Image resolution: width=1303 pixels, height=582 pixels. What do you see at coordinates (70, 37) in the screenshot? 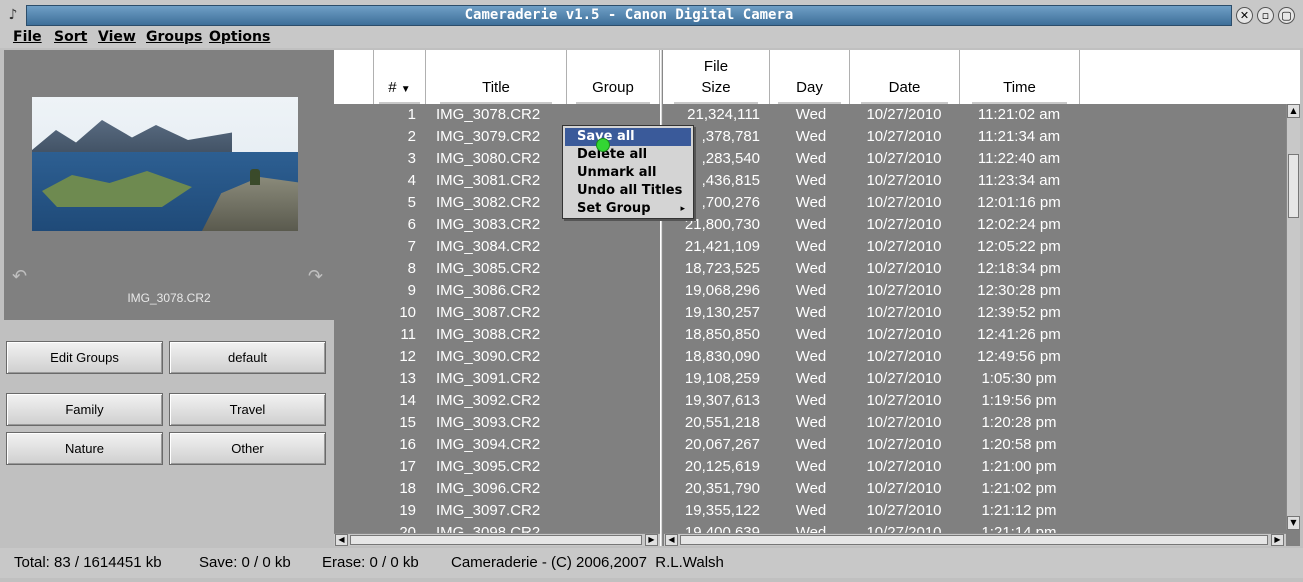
I see `menu-sort: Sort` at bounding box center [70, 37].